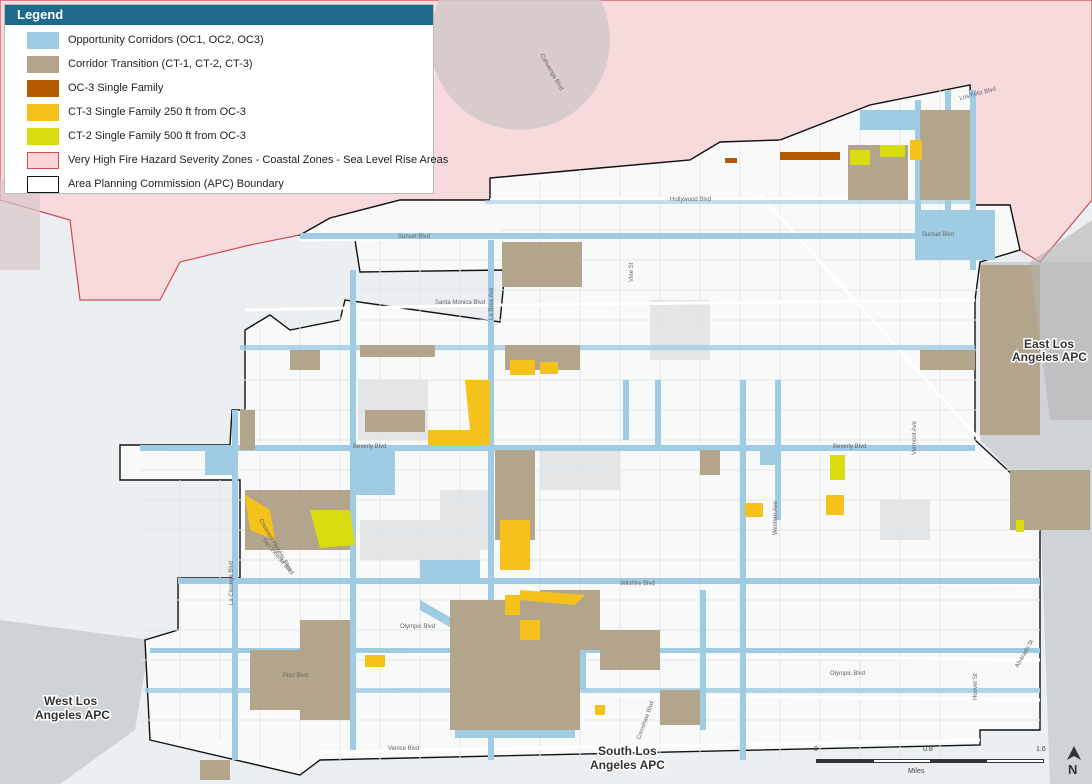  What do you see at coordinates (847, 674) in the screenshot?
I see `label-olympic-blvd-east: Olympic Blvd` at bounding box center [847, 674].